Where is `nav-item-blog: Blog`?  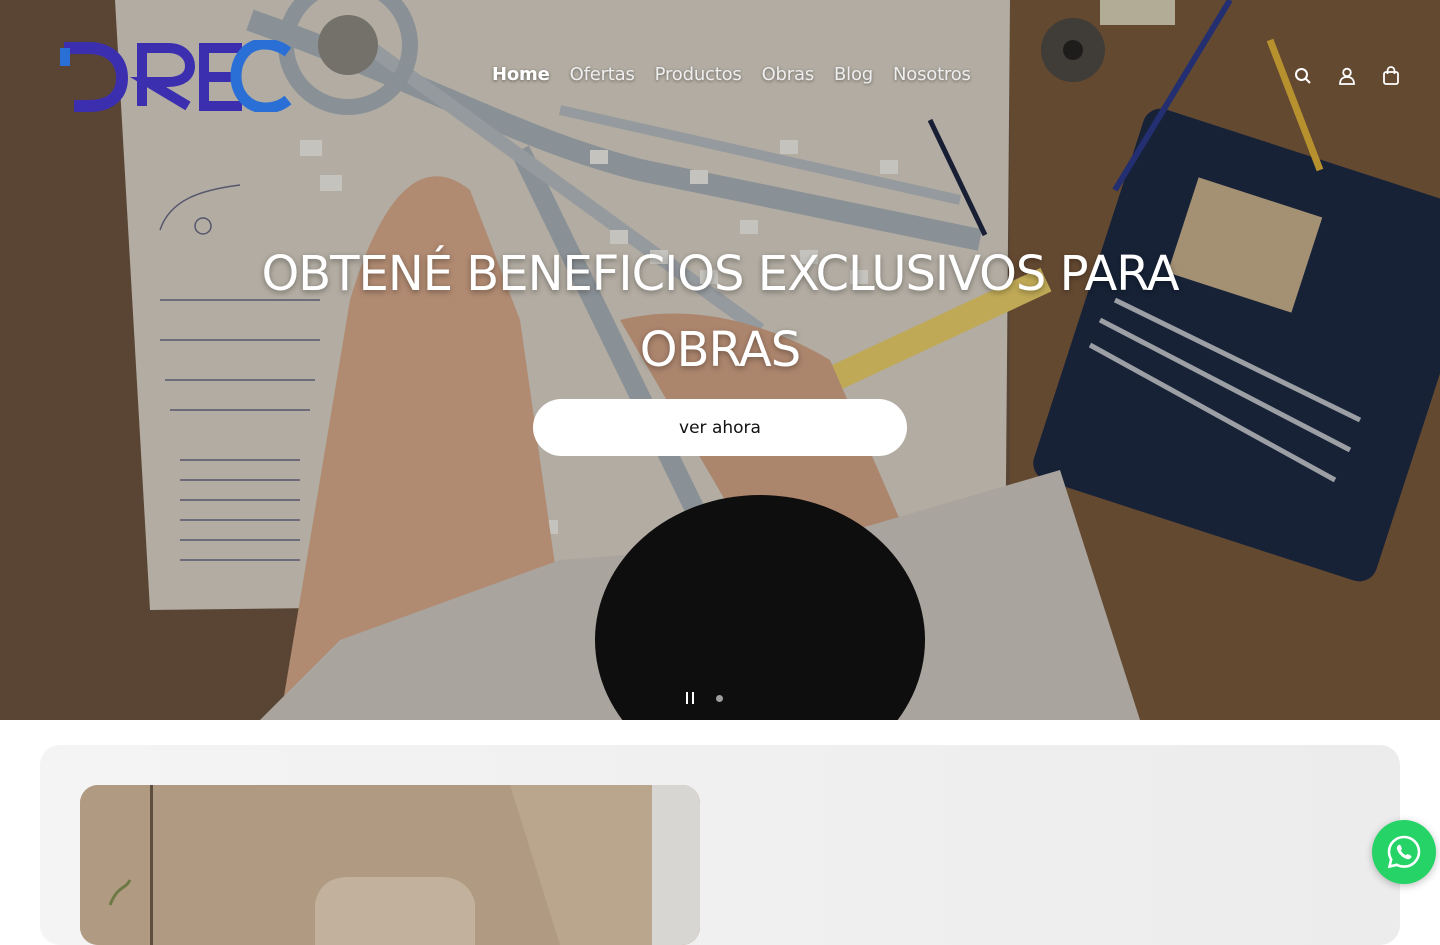
nav-item-blog: Blog is located at coordinates (853, 74).